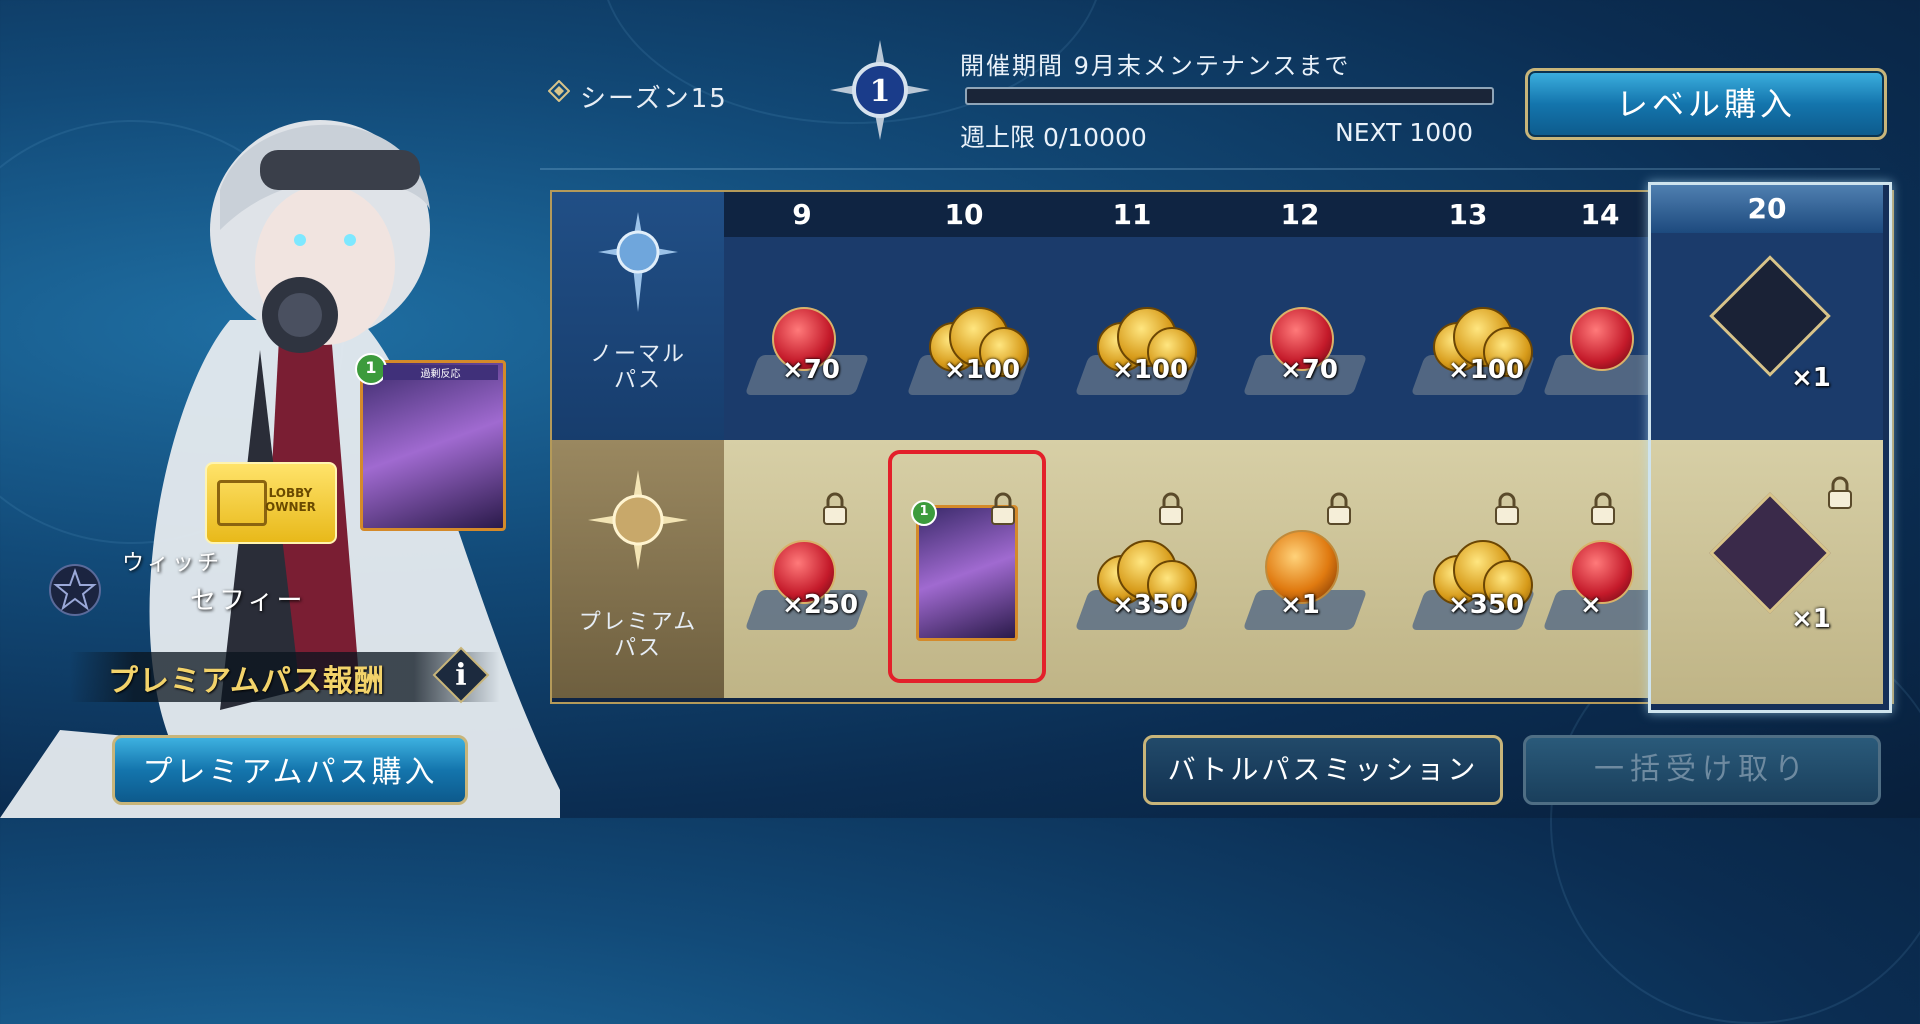 Image resolution: width=1920 pixels, height=1024 pixels. What do you see at coordinates (1210, 169) in the screenshot?
I see `divider` at bounding box center [1210, 169].